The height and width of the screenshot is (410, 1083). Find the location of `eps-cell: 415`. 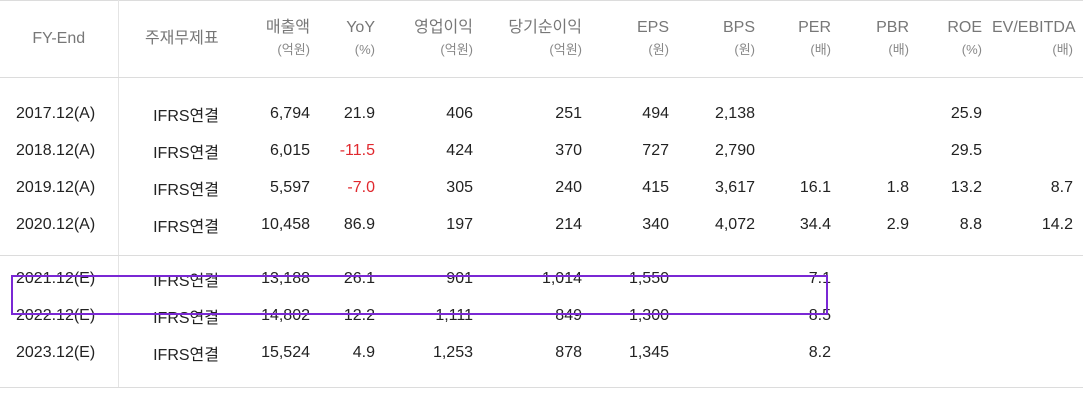

eps-cell: 415 is located at coordinates (655, 187).